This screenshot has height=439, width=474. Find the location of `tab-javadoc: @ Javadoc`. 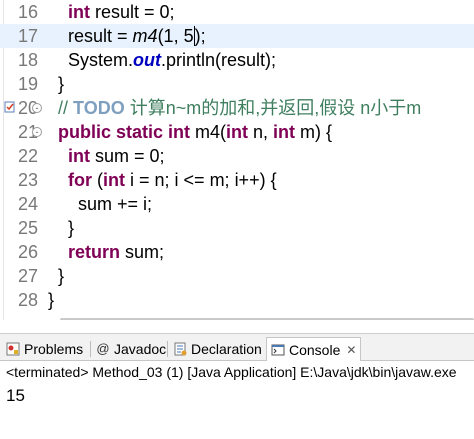

tab-javadoc: @ Javadoc is located at coordinates (131, 349).